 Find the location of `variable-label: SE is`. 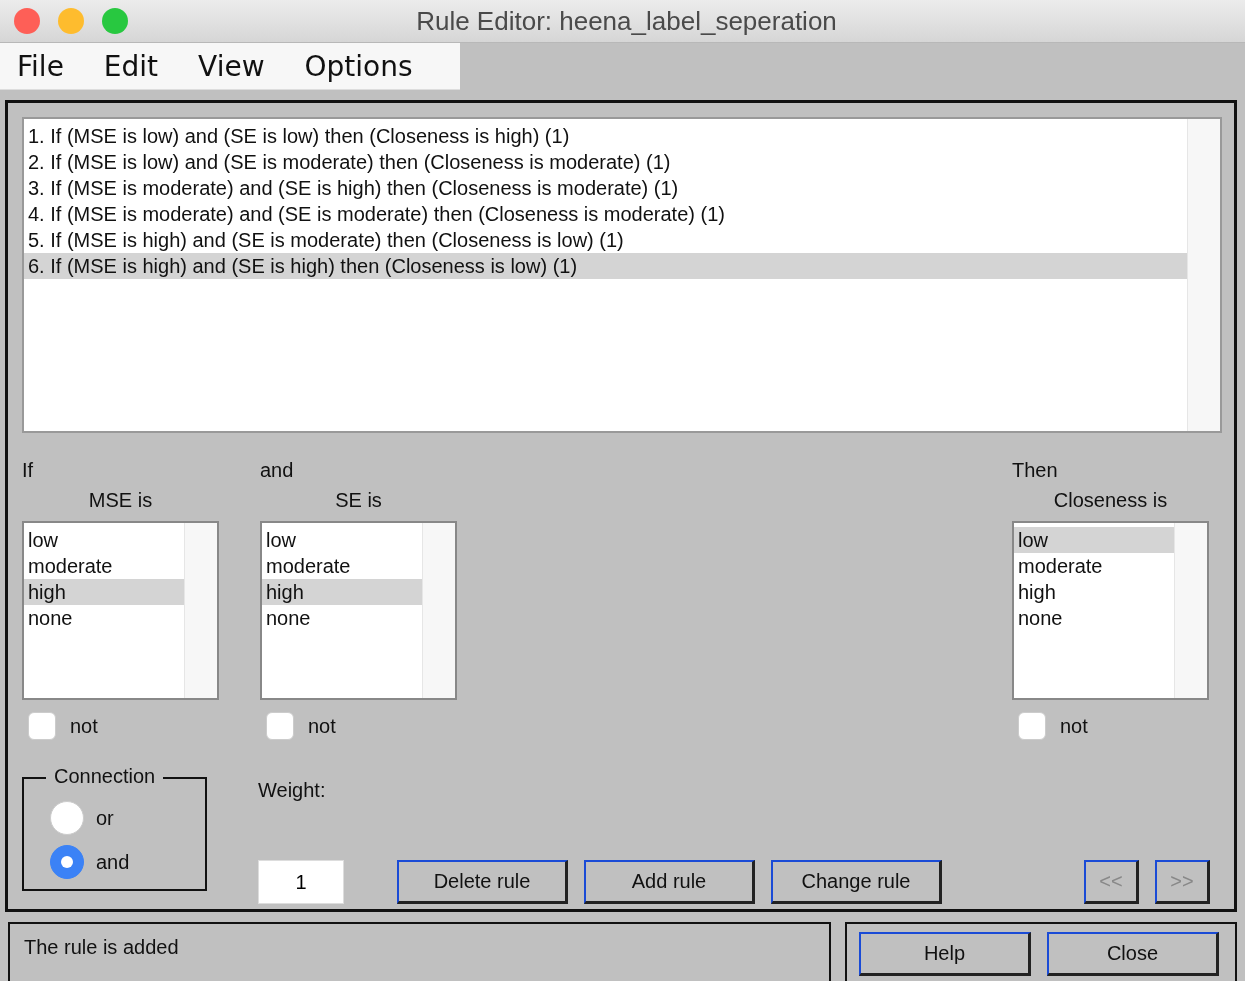

variable-label: SE is is located at coordinates (358, 500).